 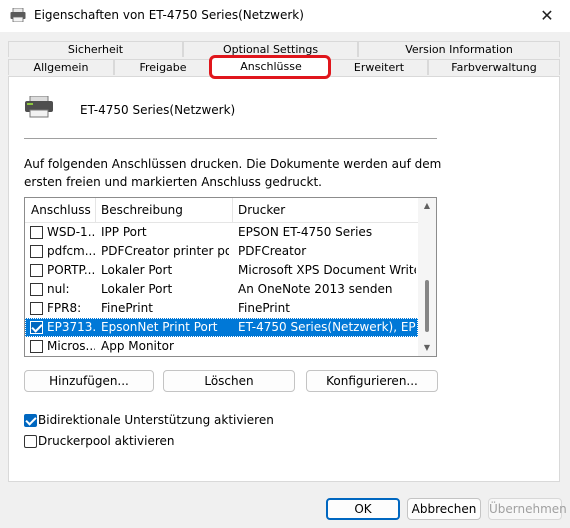 I want to click on column-header-anschluss: Anschluss, so click(x=61, y=210).